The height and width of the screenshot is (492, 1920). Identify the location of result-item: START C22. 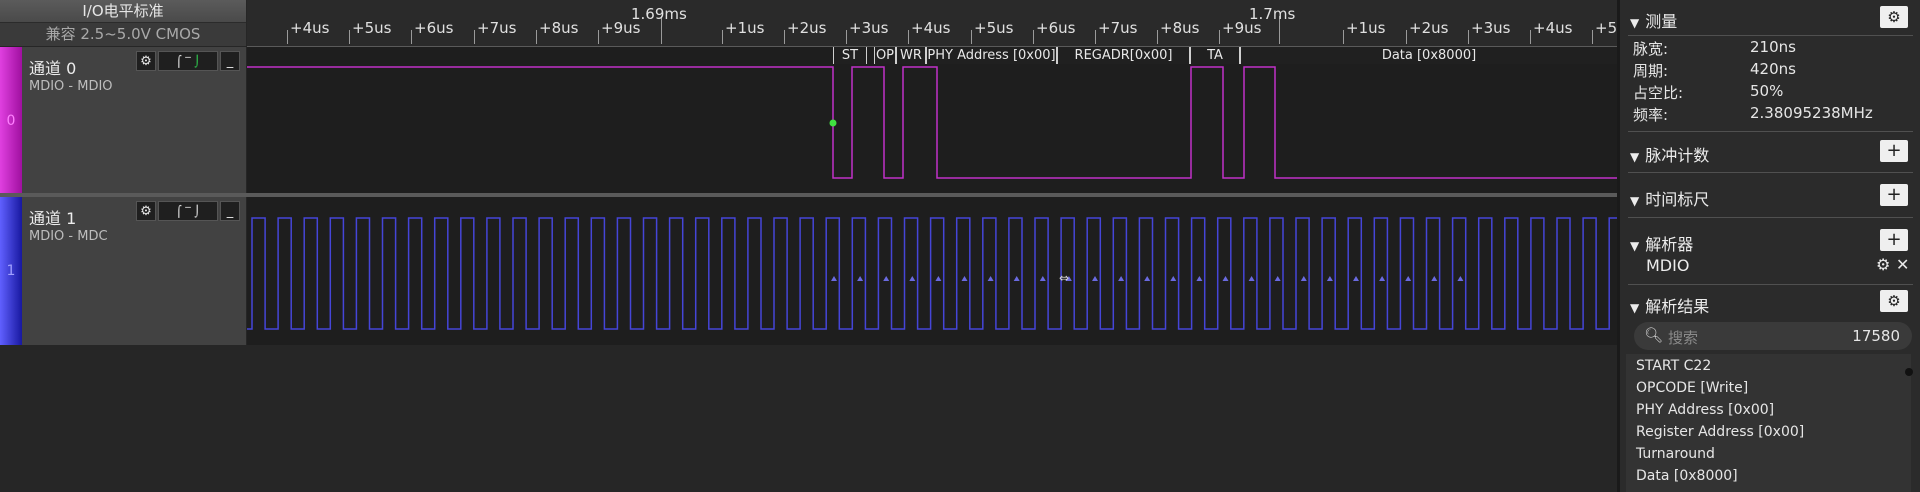
(1673, 366).